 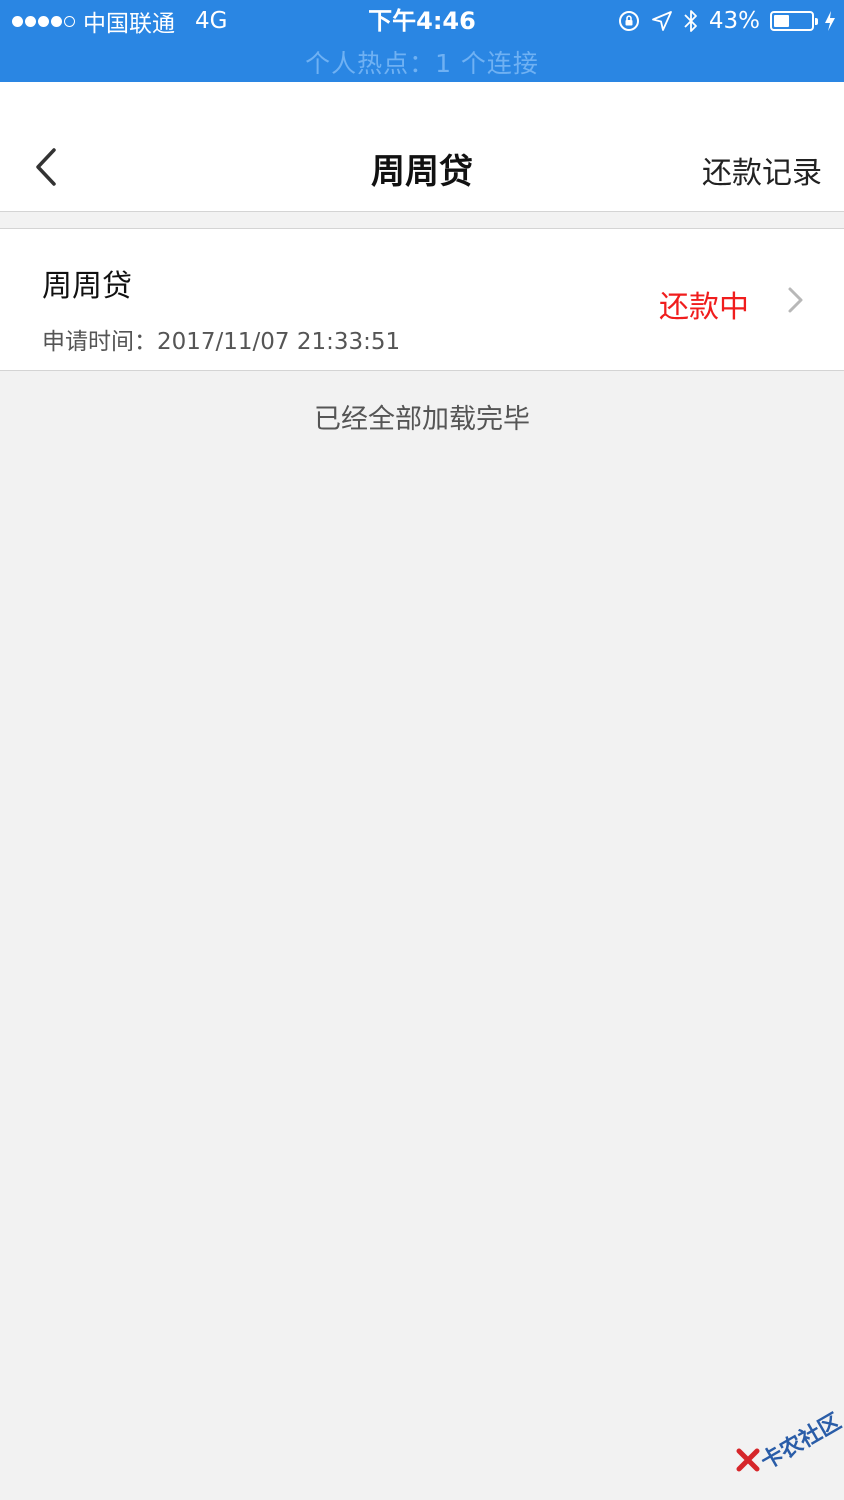 I want to click on watermark: 卡农社区, so click(x=790, y=1441).